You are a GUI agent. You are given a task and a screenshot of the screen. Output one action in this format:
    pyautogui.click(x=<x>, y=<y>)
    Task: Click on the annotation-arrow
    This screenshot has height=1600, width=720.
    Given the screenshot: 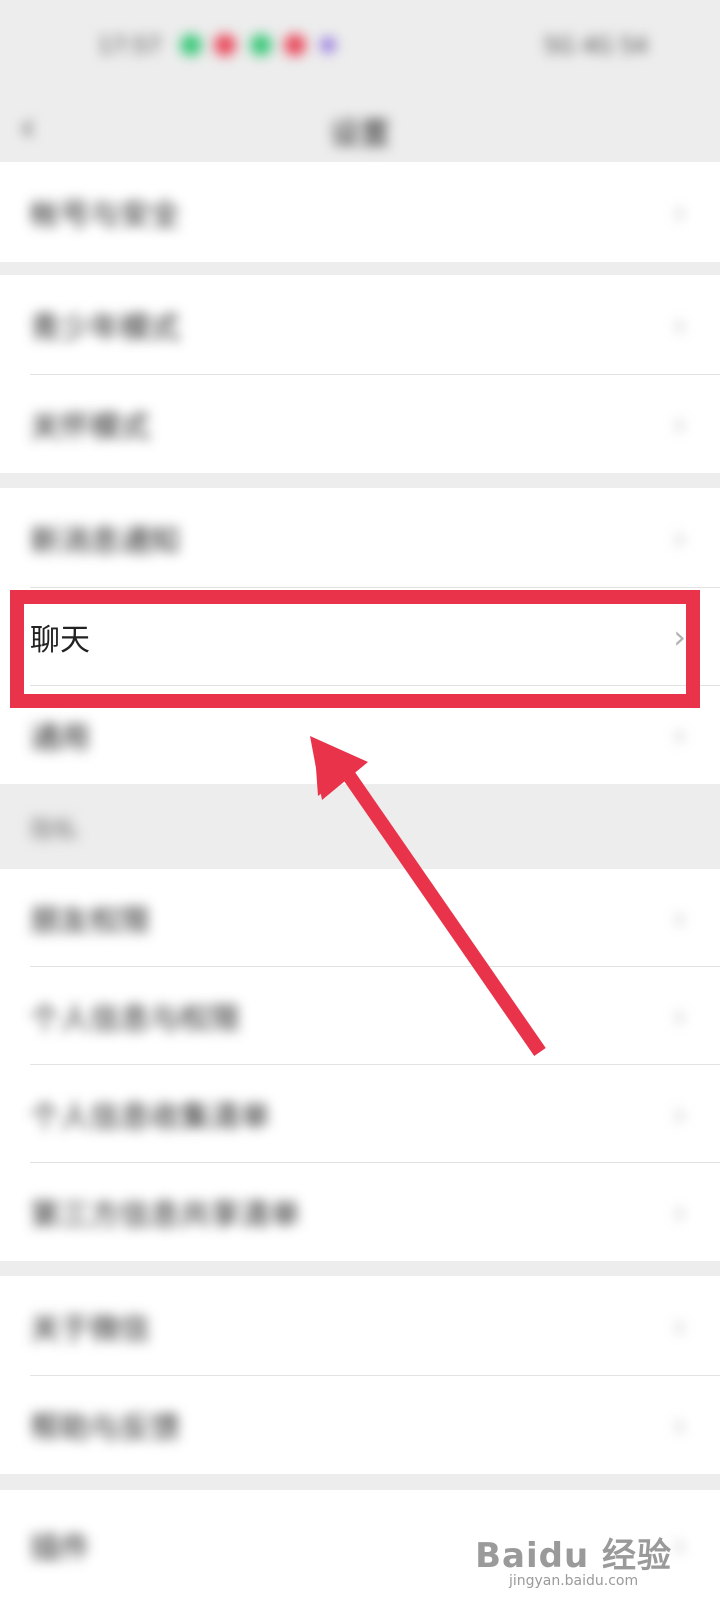 What is the action you would take?
    pyautogui.click(x=428, y=896)
    